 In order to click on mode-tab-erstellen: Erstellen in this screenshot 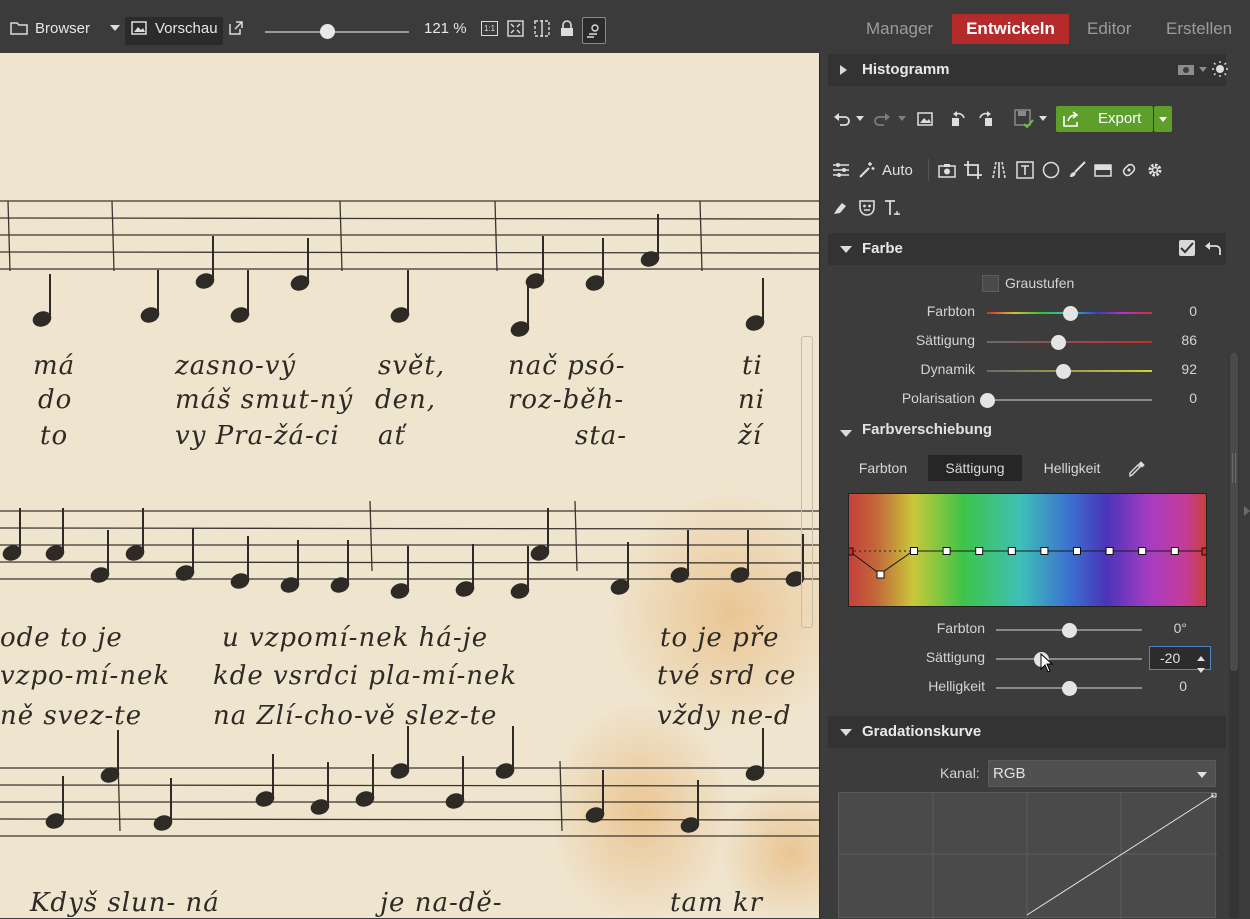, I will do `click(1199, 29)`.